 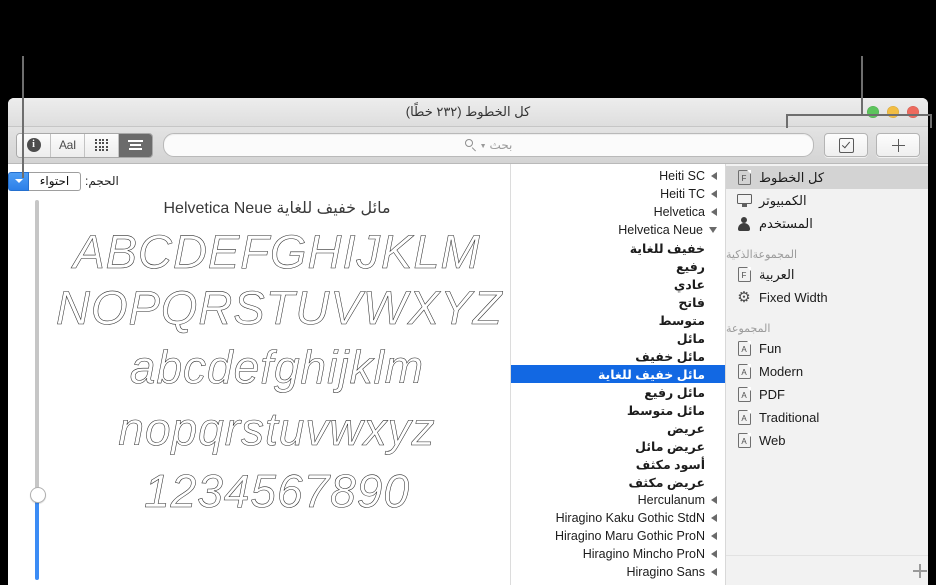 What do you see at coordinates (618, 554) in the screenshot?
I see `font-list-row: Hiragino Mincho ProN` at bounding box center [618, 554].